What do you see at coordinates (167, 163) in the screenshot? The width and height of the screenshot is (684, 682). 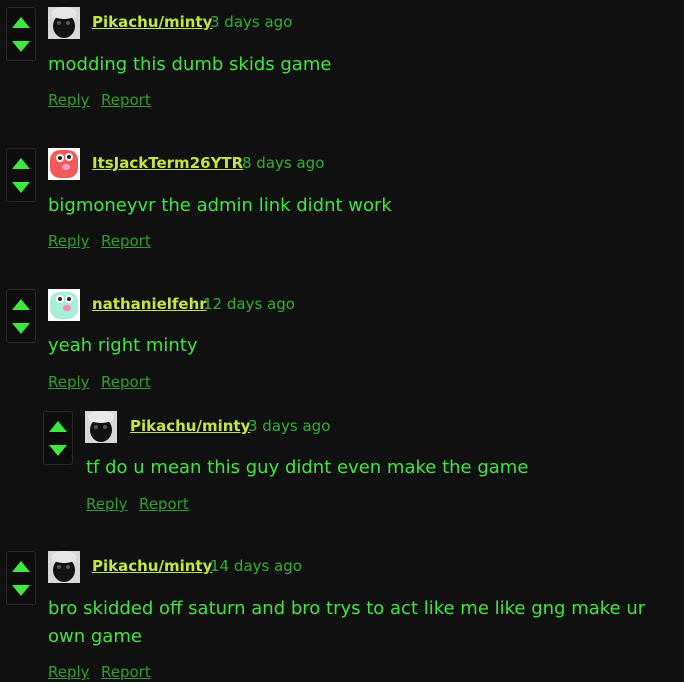 I see `username: ItsJackTerm26YTR` at bounding box center [167, 163].